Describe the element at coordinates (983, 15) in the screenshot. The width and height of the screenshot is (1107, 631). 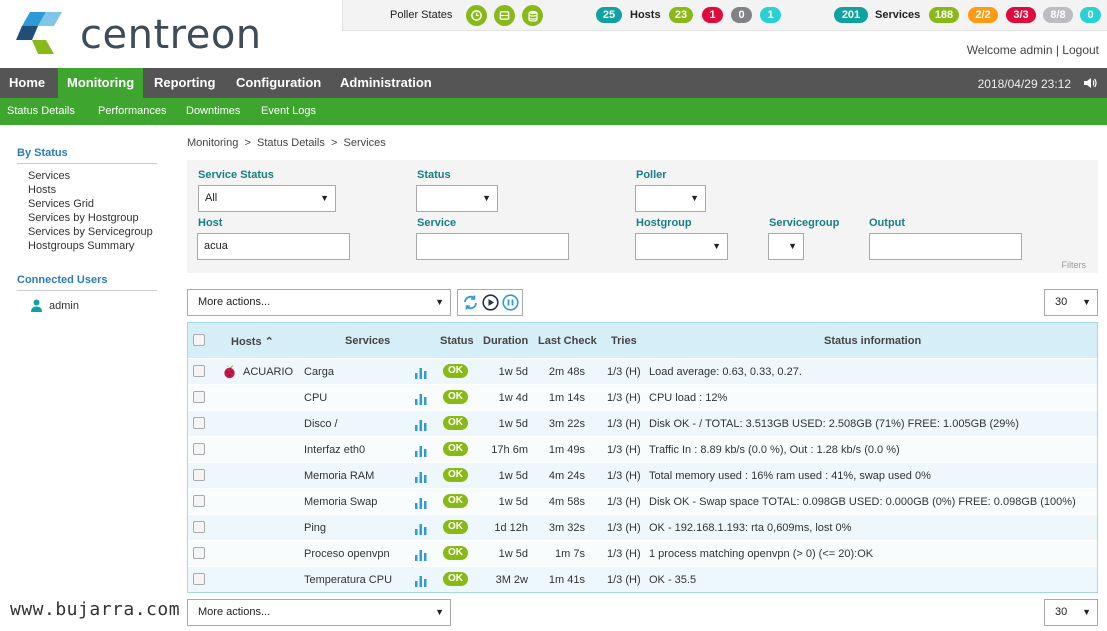
I see `services-warning-badge: 2/2` at that location.